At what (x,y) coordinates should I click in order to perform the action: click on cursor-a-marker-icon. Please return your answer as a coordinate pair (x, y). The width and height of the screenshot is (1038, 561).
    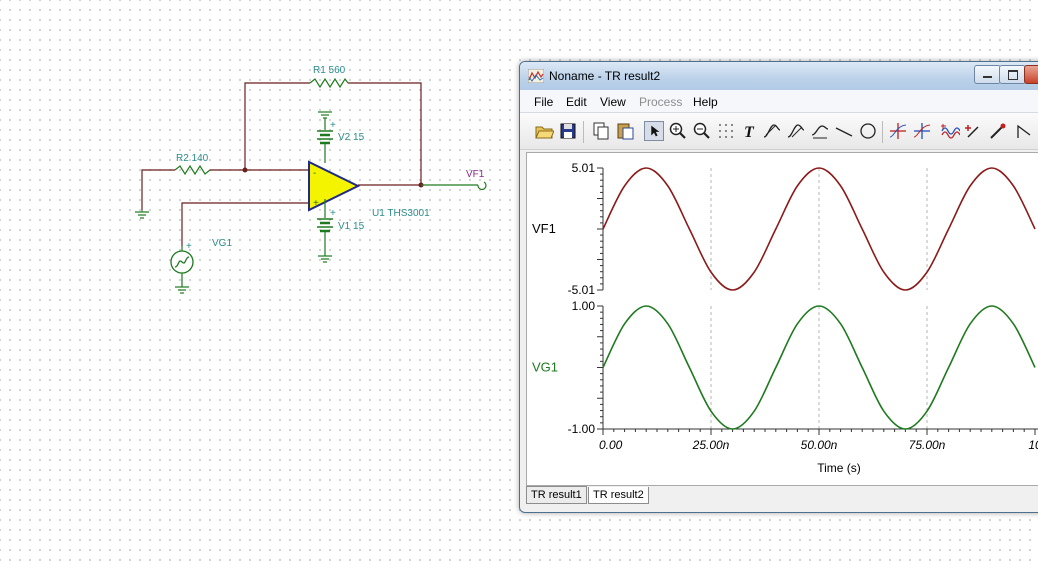
    Looking at the image, I should click on (898, 131).